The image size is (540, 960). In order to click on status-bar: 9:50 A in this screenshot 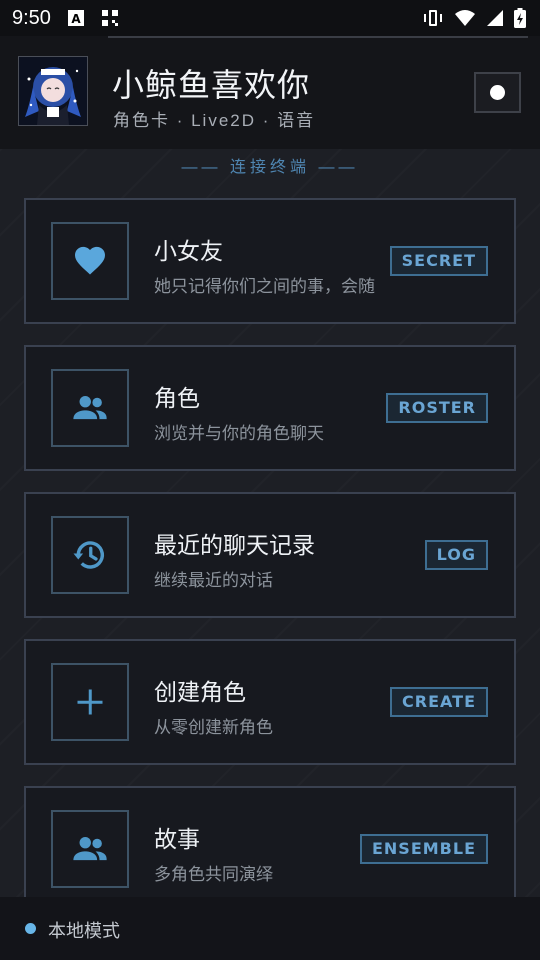, I will do `click(270, 18)`.